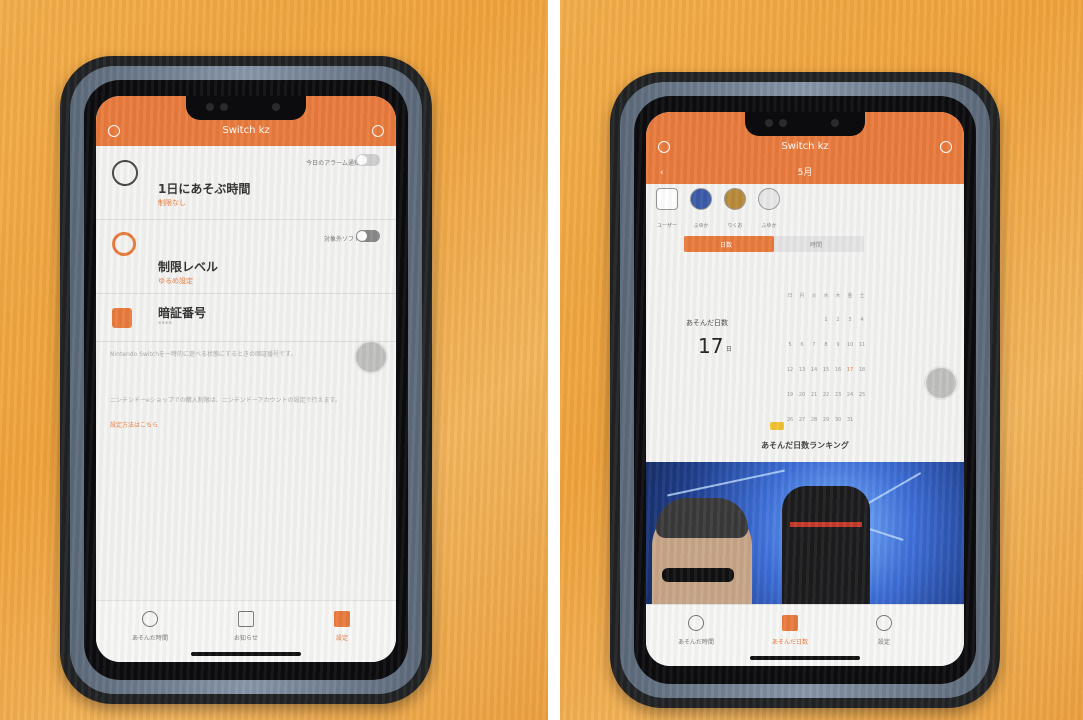  I want to click on restriction-toggle, so click(368, 236).